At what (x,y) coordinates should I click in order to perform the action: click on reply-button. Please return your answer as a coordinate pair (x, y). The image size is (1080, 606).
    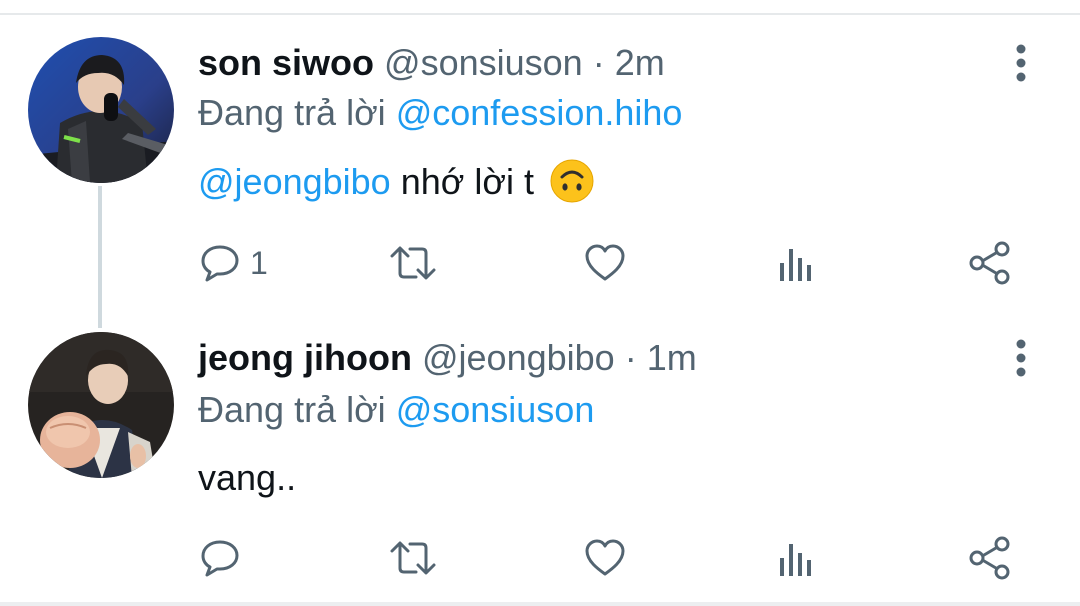
    Looking at the image, I should click on (225, 558).